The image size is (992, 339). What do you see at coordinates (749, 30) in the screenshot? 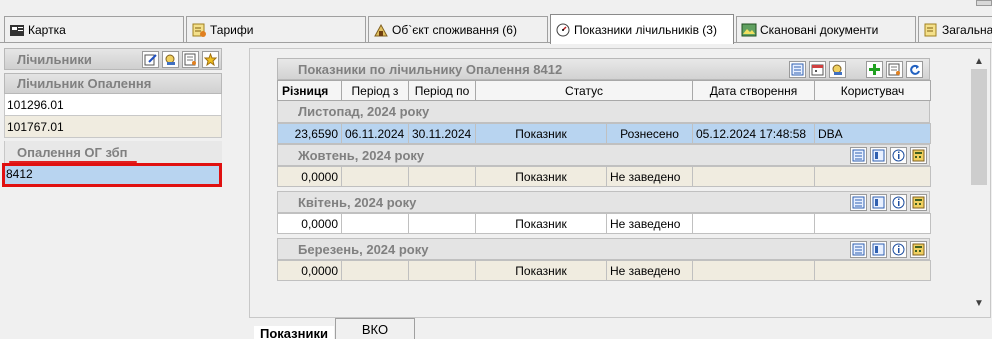
I see `scan-icon` at bounding box center [749, 30].